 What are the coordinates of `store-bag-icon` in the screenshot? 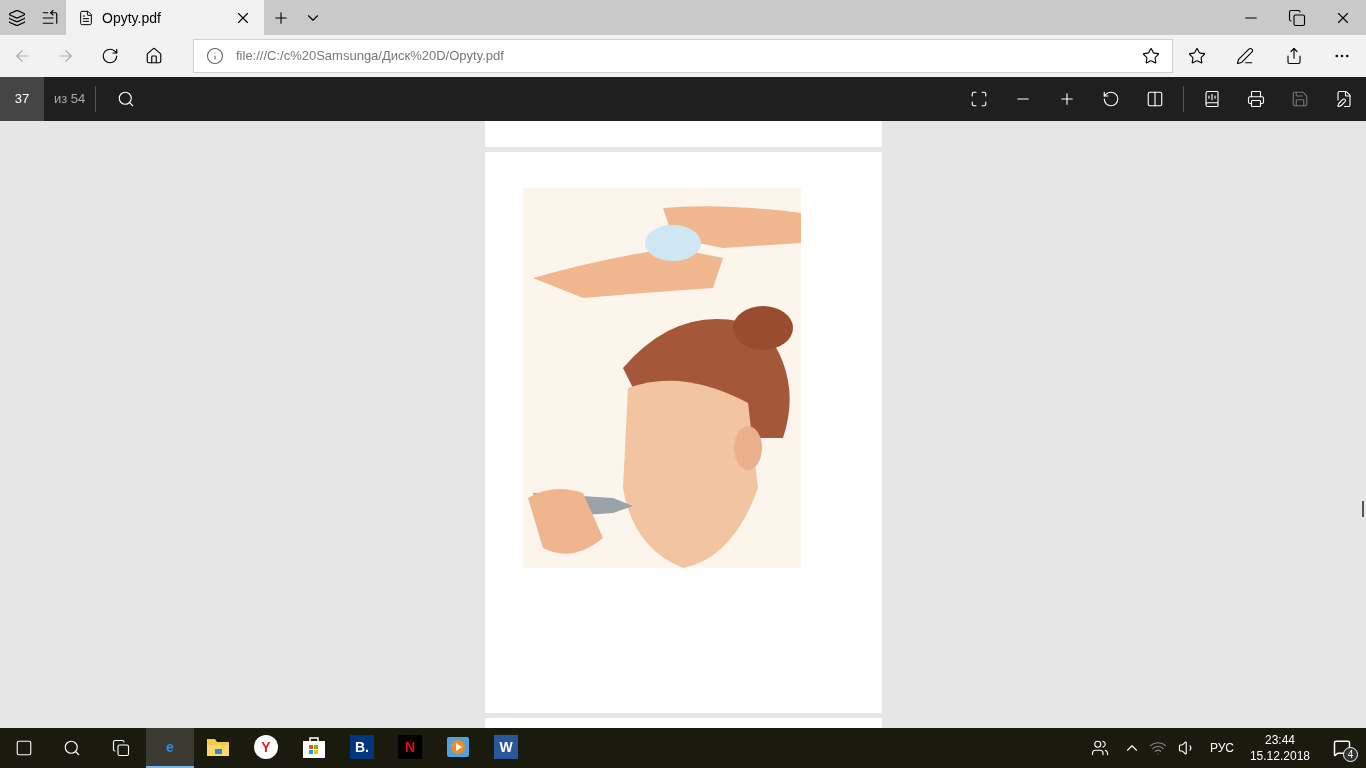 It's located at (314, 747).